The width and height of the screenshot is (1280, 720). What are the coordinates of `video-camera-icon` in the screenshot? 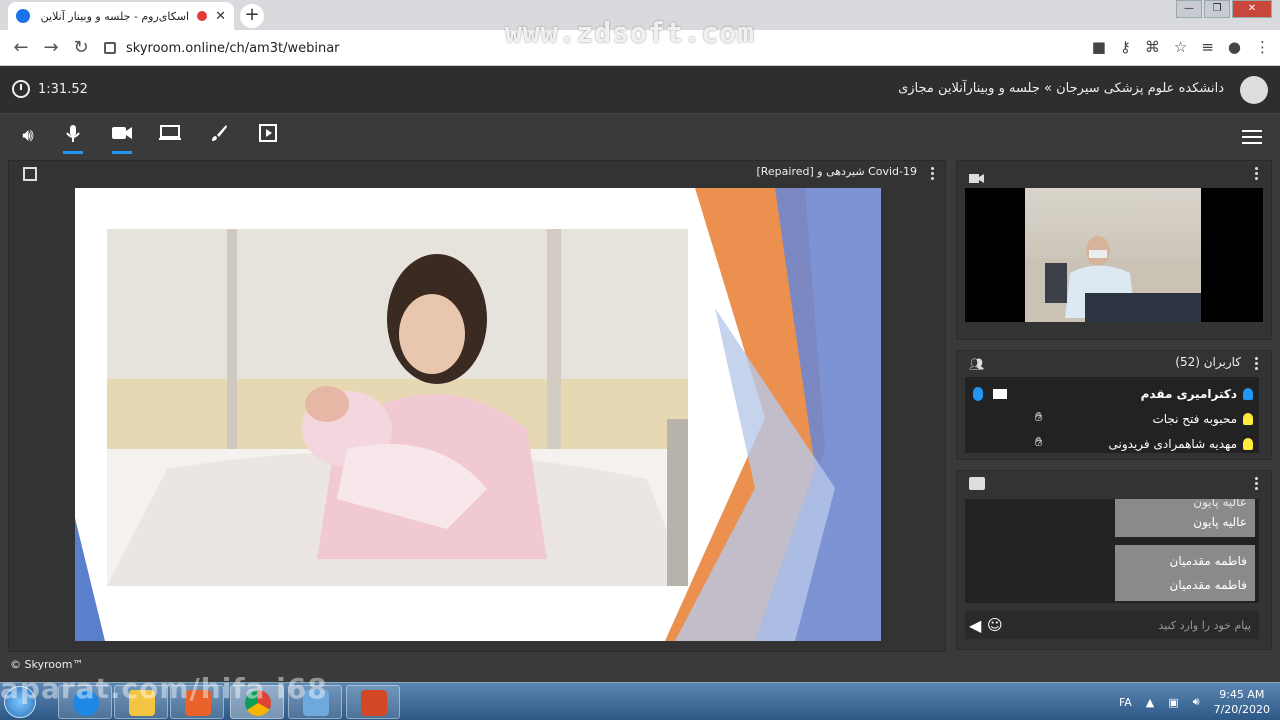 It's located at (977, 178).